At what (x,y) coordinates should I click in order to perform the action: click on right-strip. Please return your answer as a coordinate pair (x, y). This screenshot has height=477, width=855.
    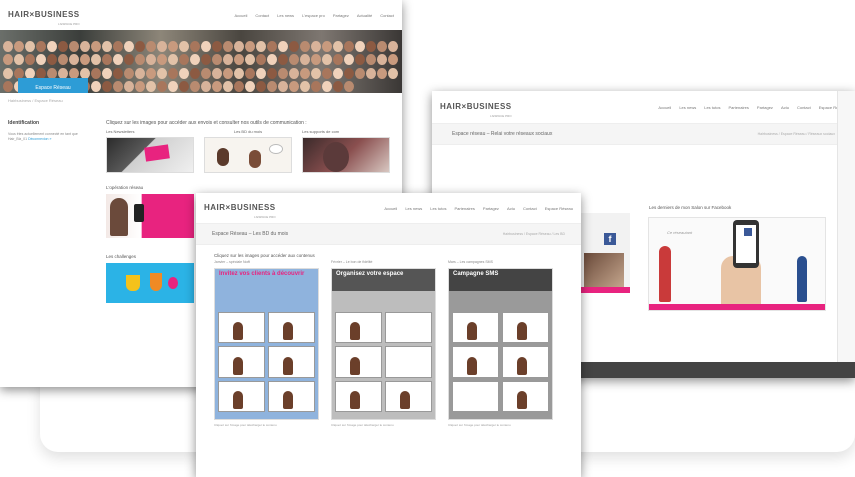
    Looking at the image, I should click on (846, 226).